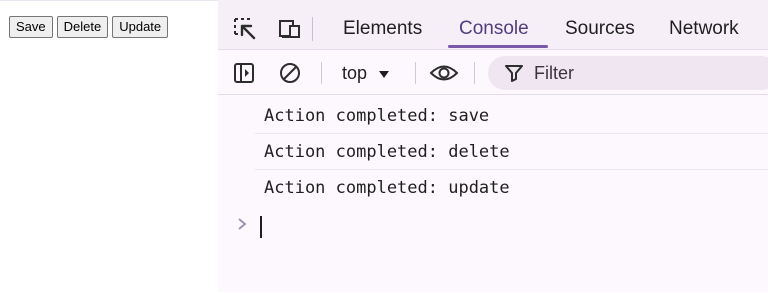  Describe the element at coordinates (261, 227) in the screenshot. I see `console-input-caret` at that location.